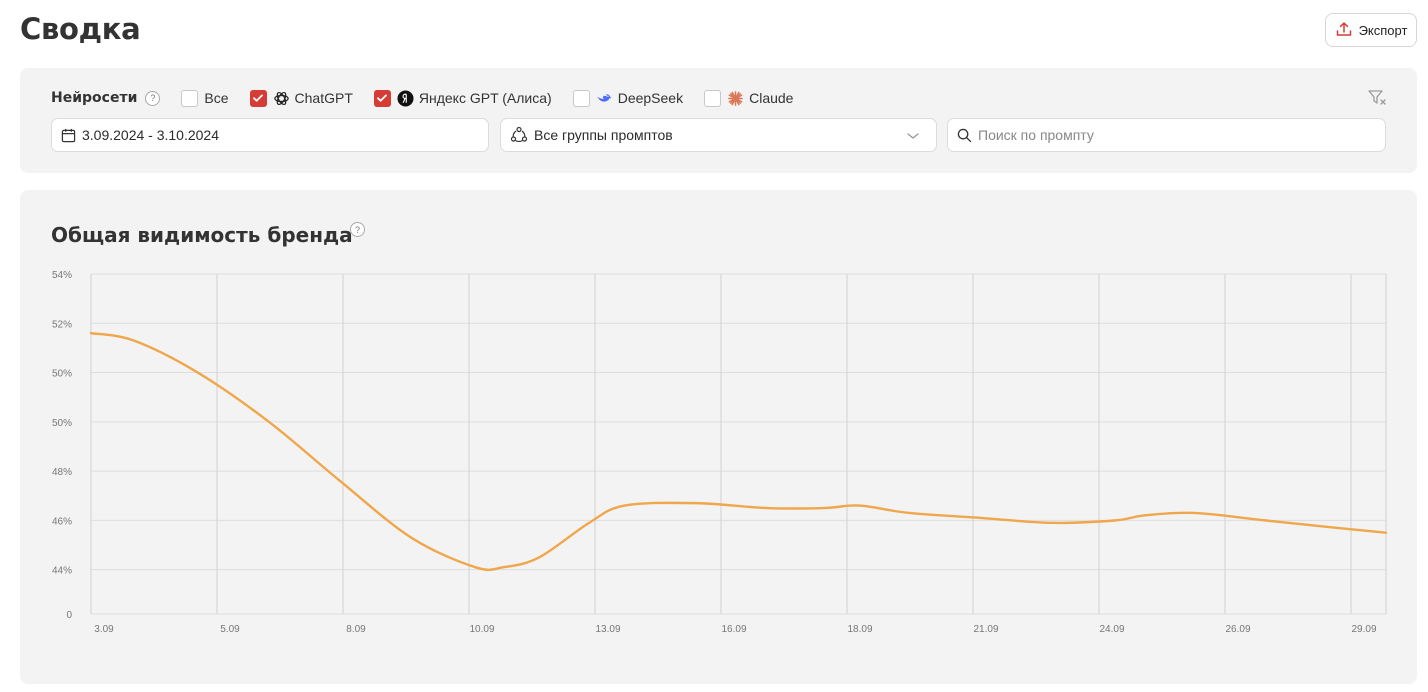 Image resolution: width=1428 pixels, height=692 pixels. I want to click on x-tick-label: 26.09, so click(1237, 629).